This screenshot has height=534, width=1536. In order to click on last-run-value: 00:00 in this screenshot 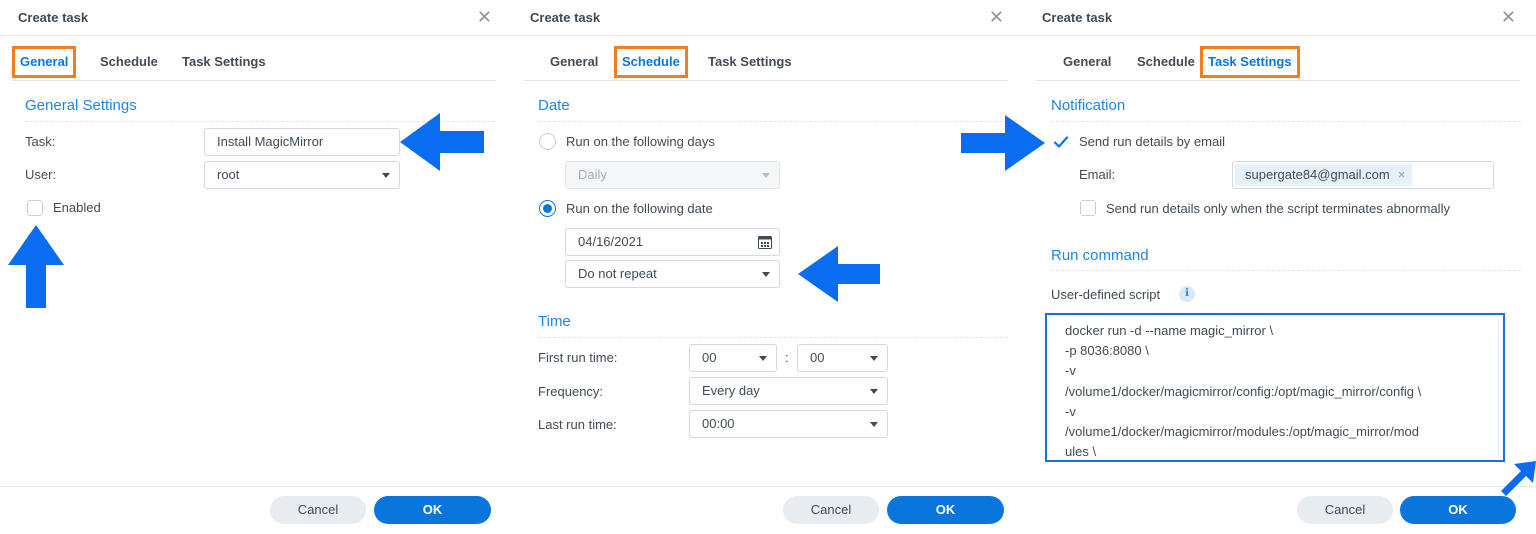, I will do `click(718, 423)`.